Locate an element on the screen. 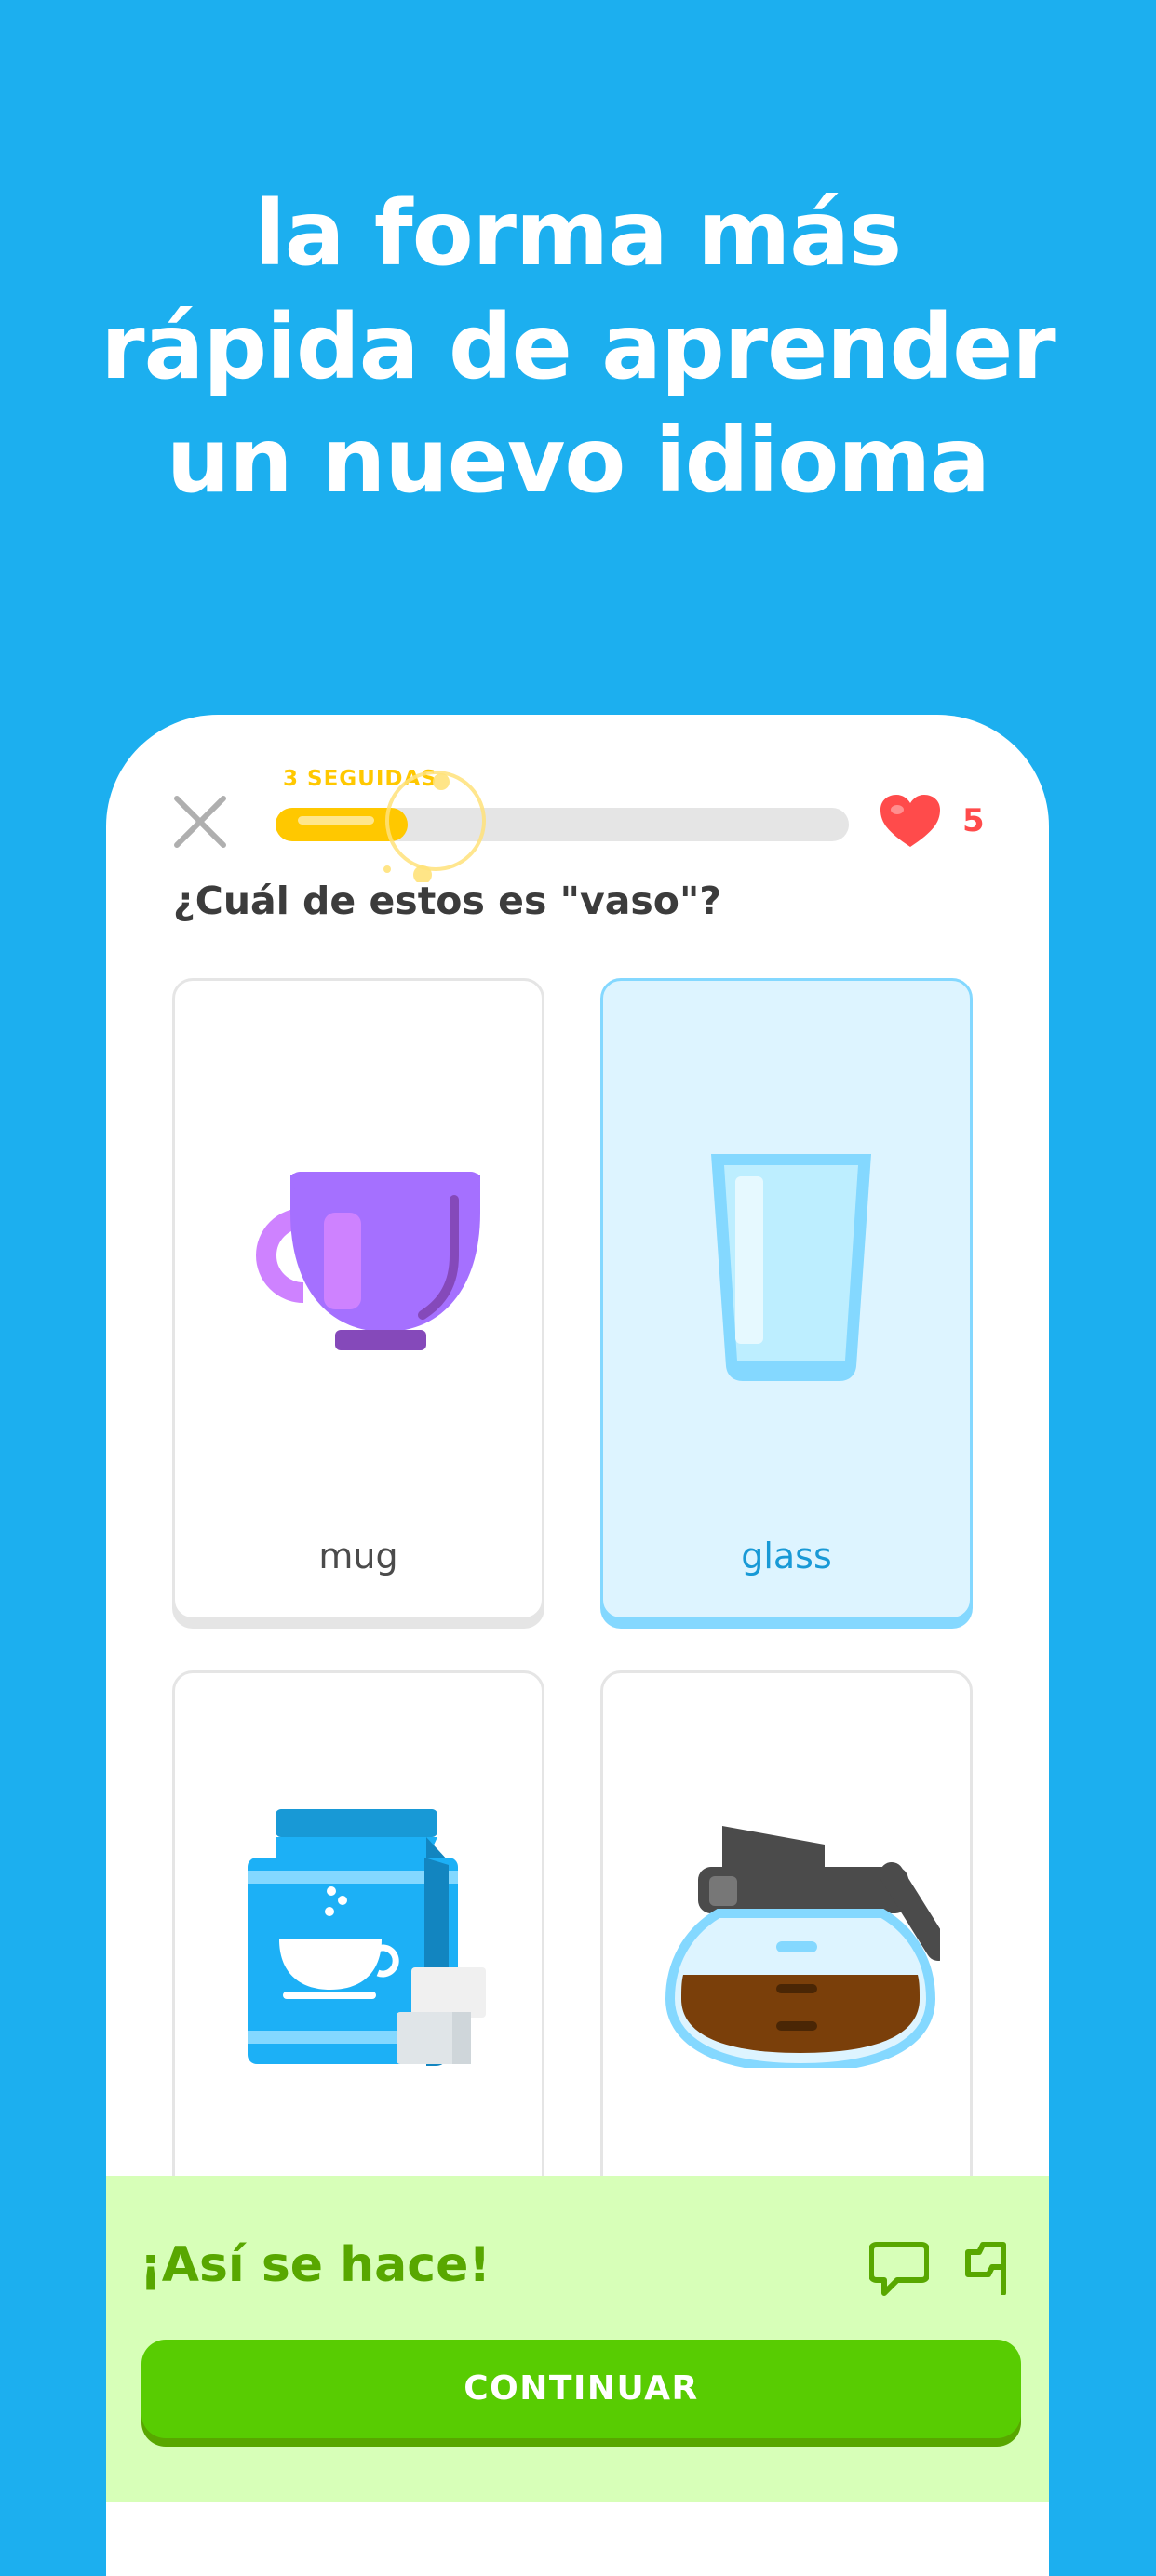  lives-count: 5 is located at coordinates (973, 820).